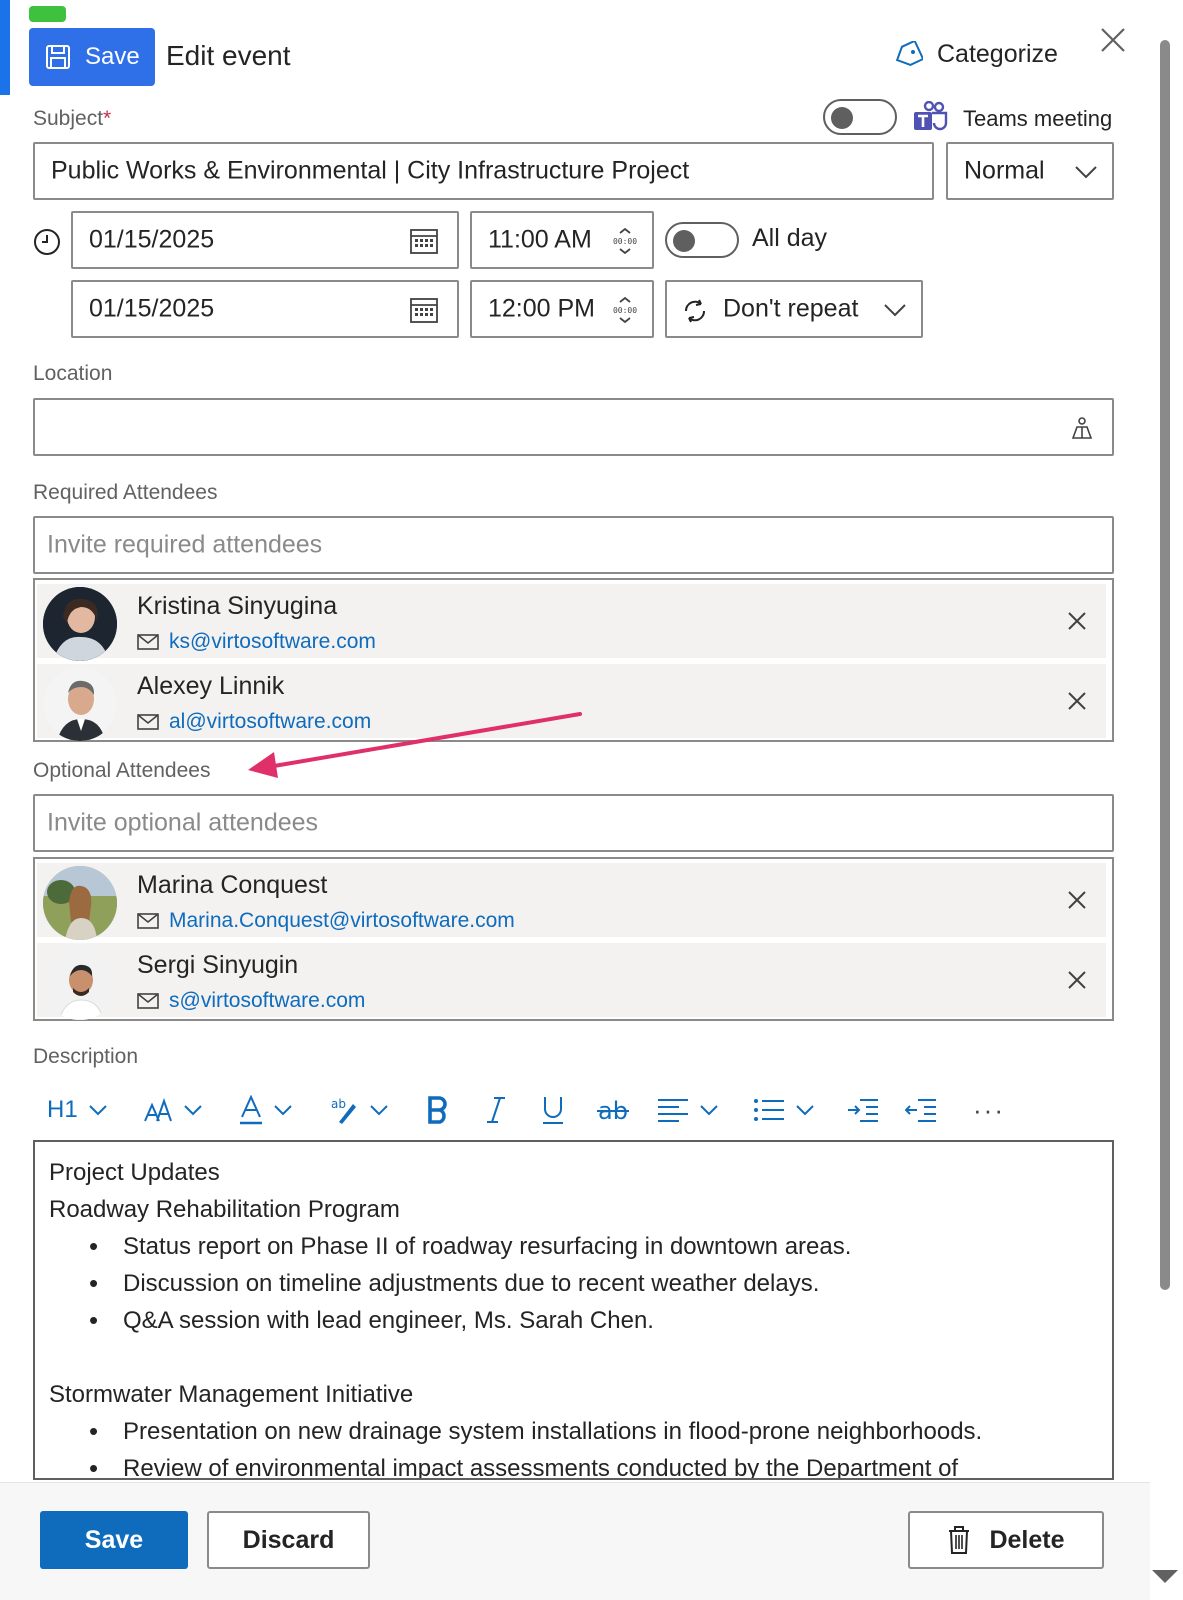 Image resolution: width=1183 pixels, height=1600 pixels. What do you see at coordinates (237, 606) in the screenshot?
I see `attendee-name: Kristina Sinyugina` at bounding box center [237, 606].